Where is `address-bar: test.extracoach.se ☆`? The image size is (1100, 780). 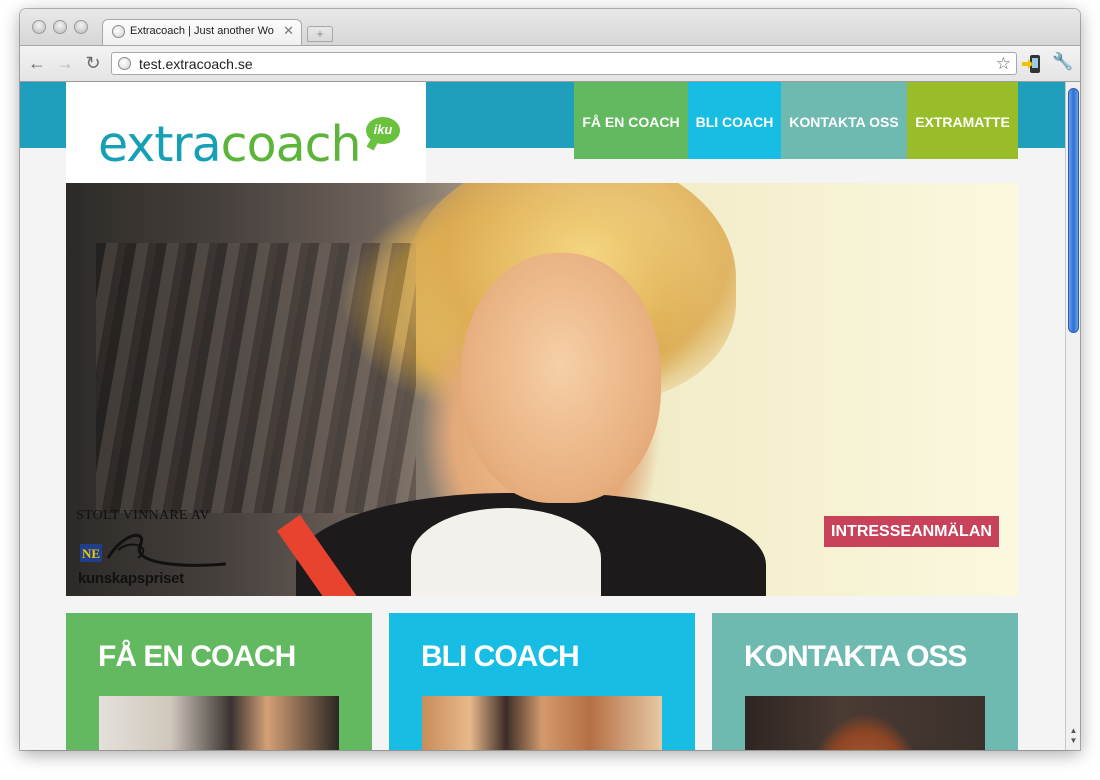 address-bar: test.extracoach.se ☆ is located at coordinates (564, 63).